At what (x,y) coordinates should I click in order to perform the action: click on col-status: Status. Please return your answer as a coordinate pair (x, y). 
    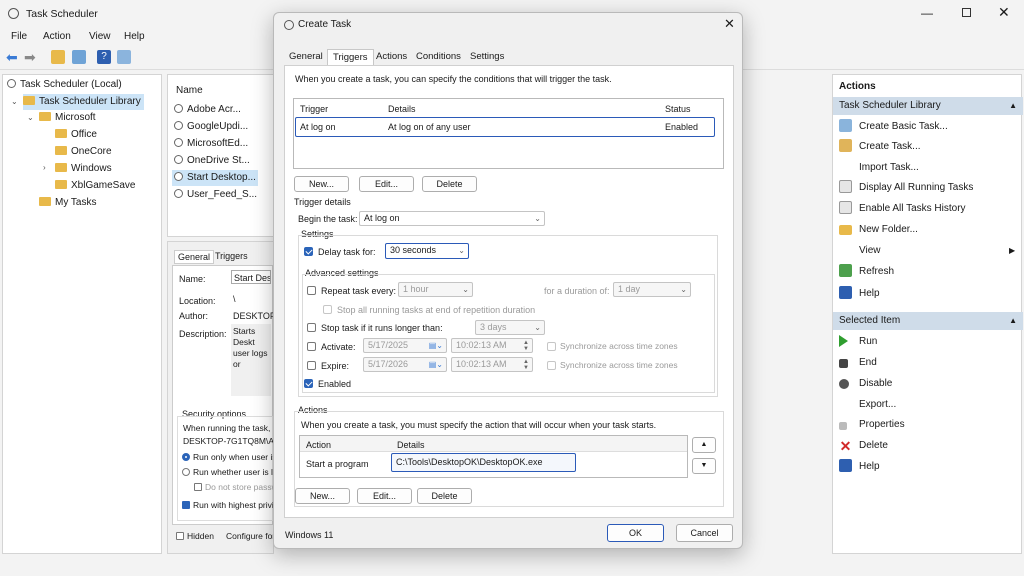
    Looking at the image, I should click on (678, 109).